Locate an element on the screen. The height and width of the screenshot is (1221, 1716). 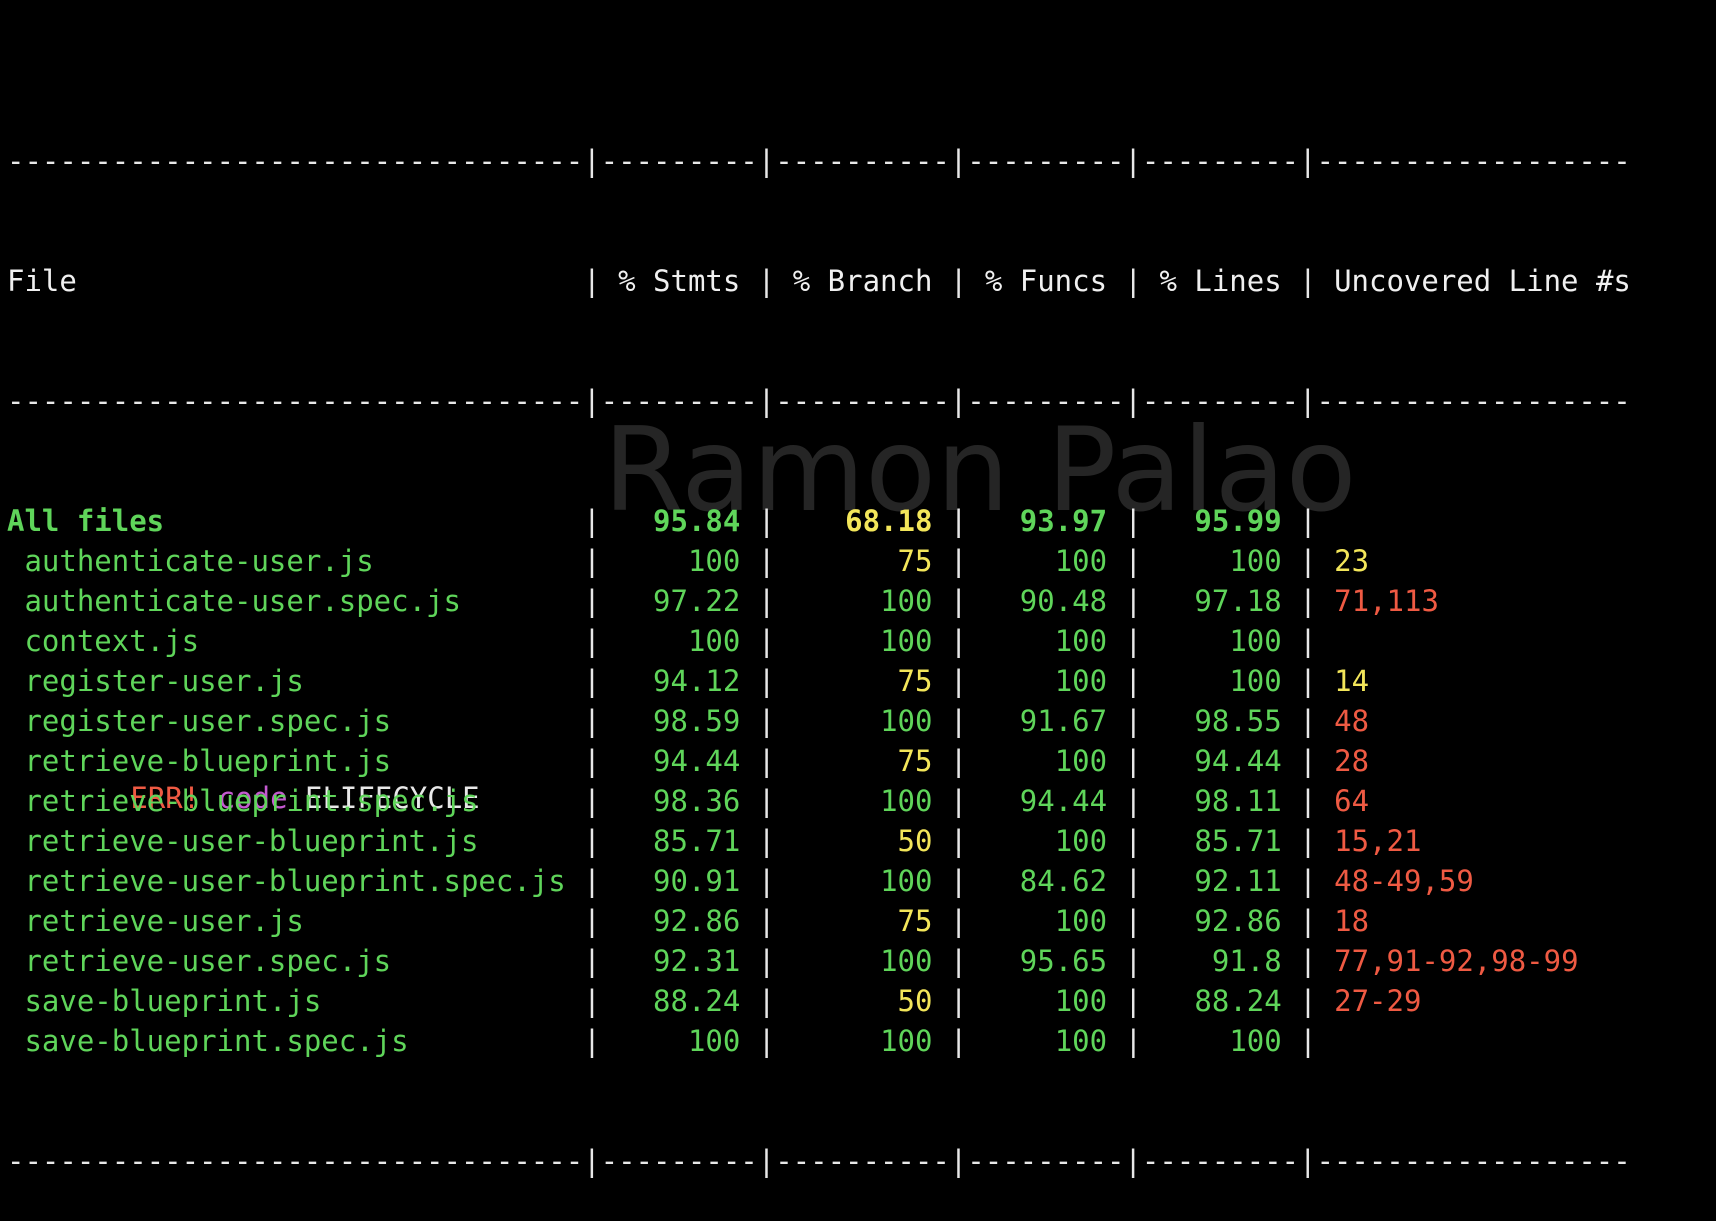
stmts-value: 97.22 is located at coordinates (697, 601).